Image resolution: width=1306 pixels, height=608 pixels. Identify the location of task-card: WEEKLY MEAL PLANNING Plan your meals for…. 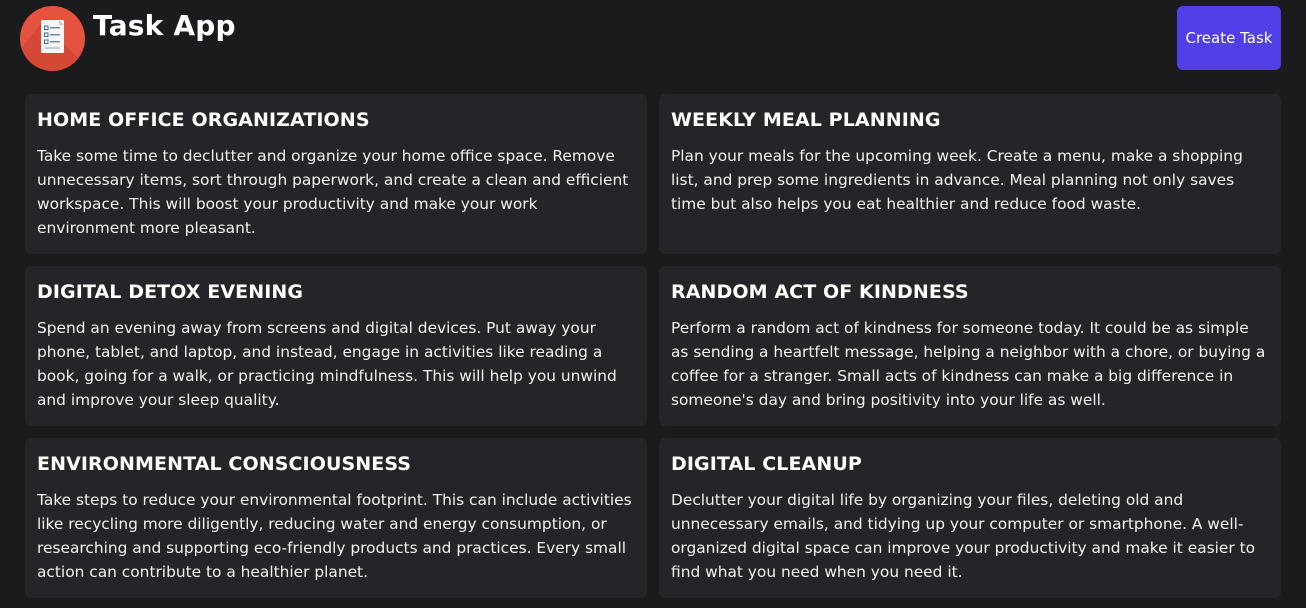
(970, 174).